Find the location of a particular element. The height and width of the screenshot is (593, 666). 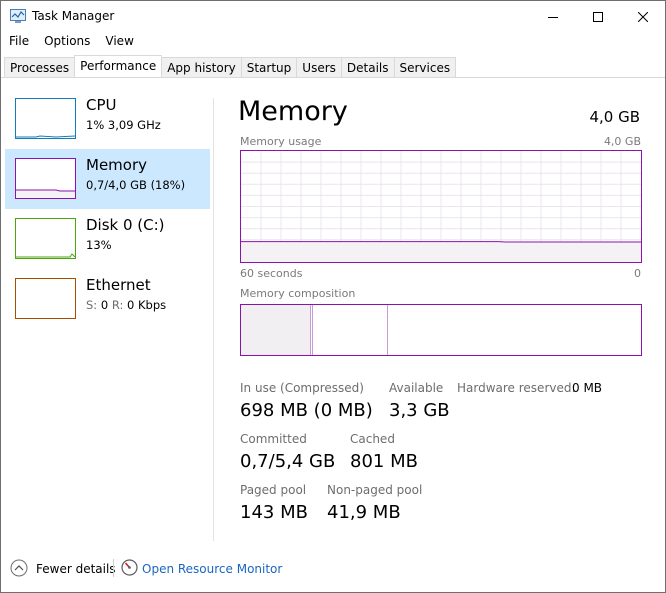

open-resource-monitor-link: Open Resource Monitor is located at coordinates (212, 569).